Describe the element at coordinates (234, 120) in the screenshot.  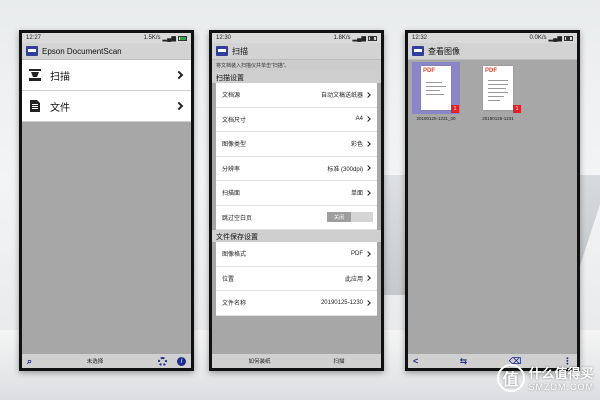
I see `setting-label: 文档尺寸` at that location.